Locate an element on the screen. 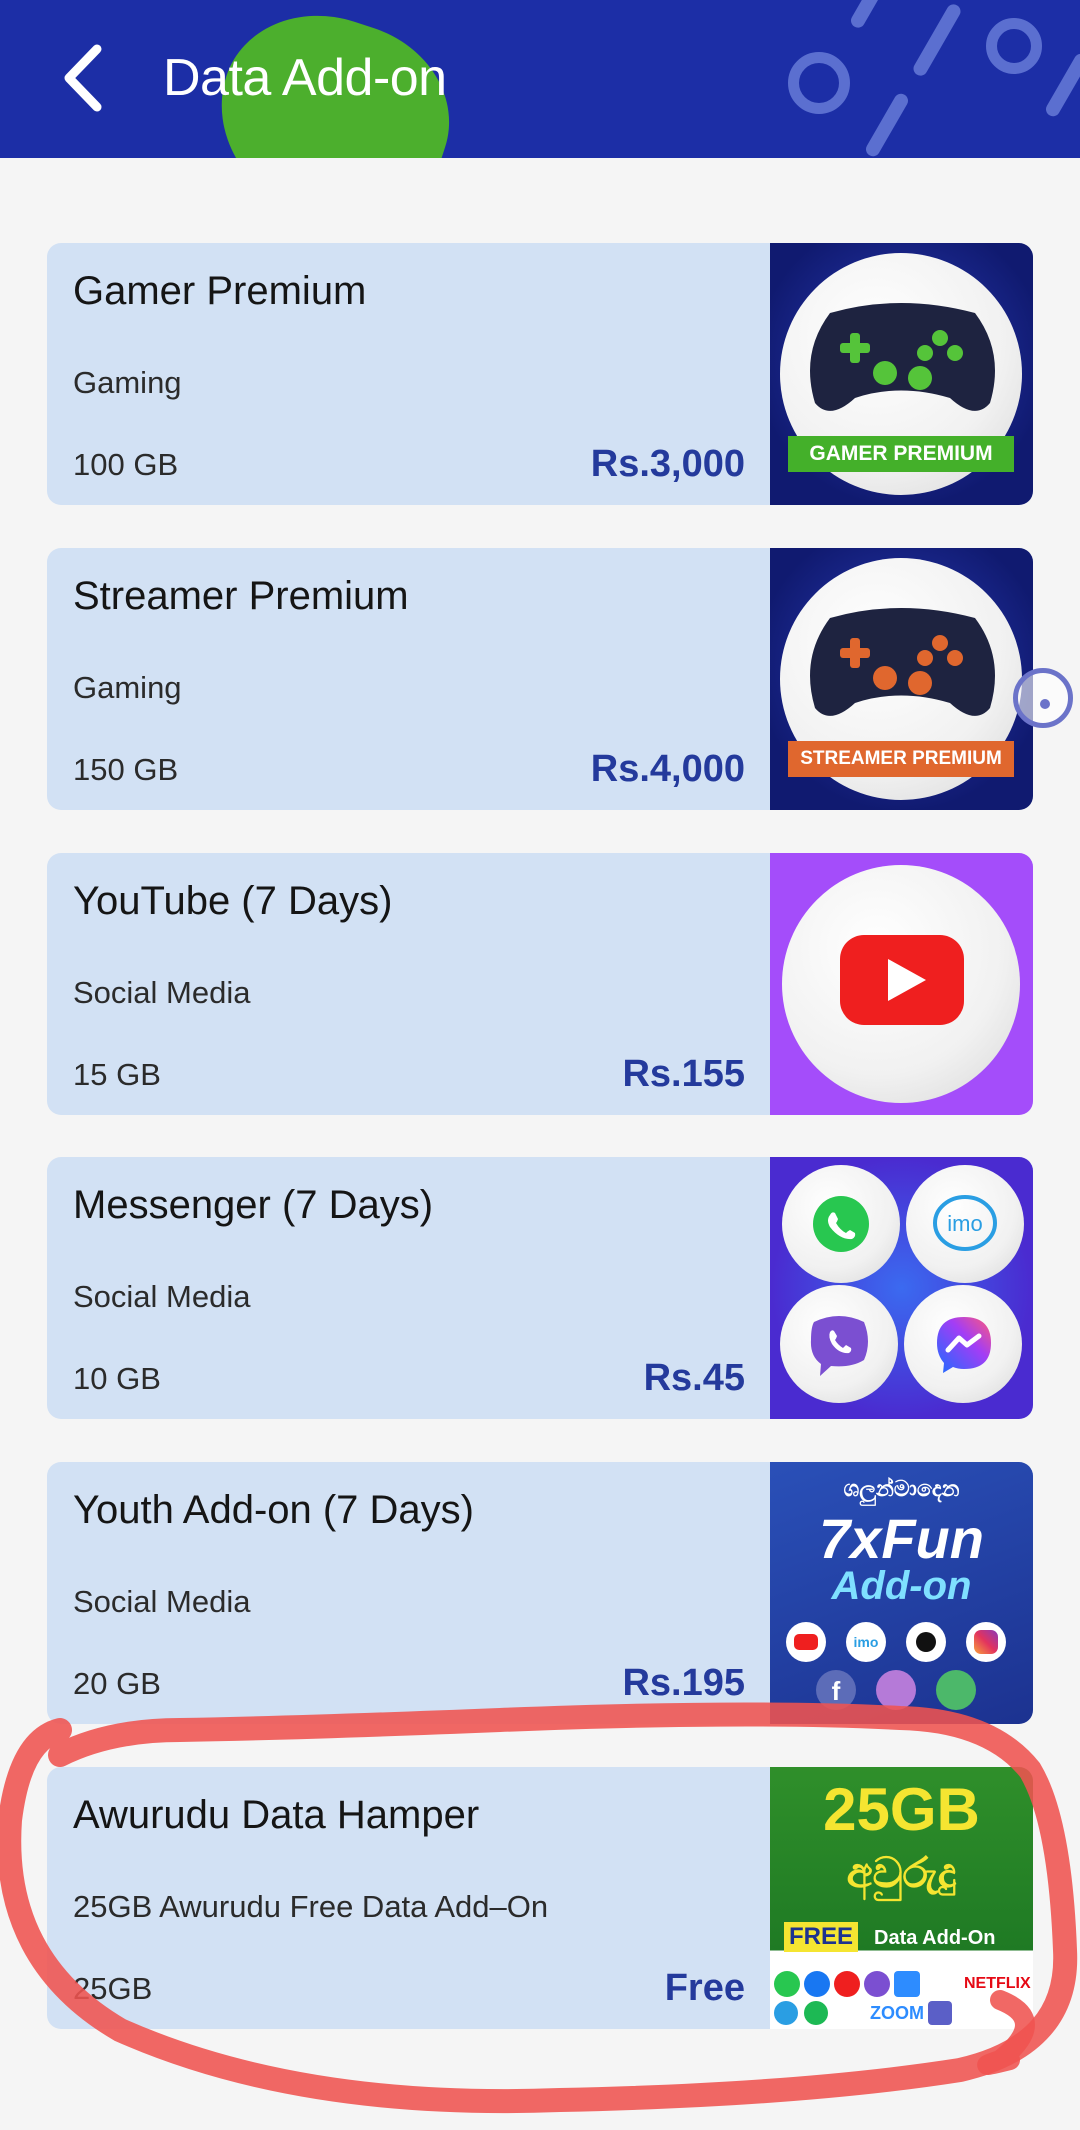 This screenshot has width=1080, height=2130. package-volume: 25GB is located at coordinates (113, 1988).